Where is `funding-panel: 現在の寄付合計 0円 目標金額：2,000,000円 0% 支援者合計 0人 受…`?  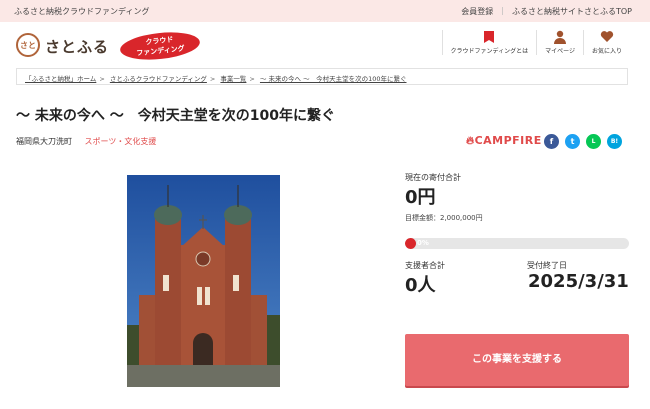
funding-panel: 現在の寄付合計 0円 目標金額：2,000,000円 0% 支援者合計 0人 受… is located at coordinates (517, 234).